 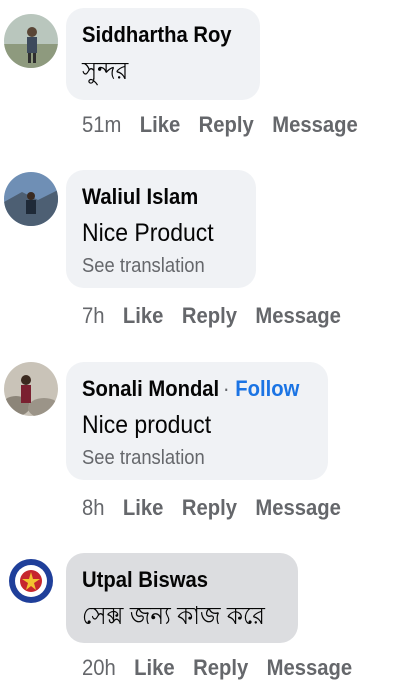 I want to click on comment-text: Nice product, so click(x=147, y=425).